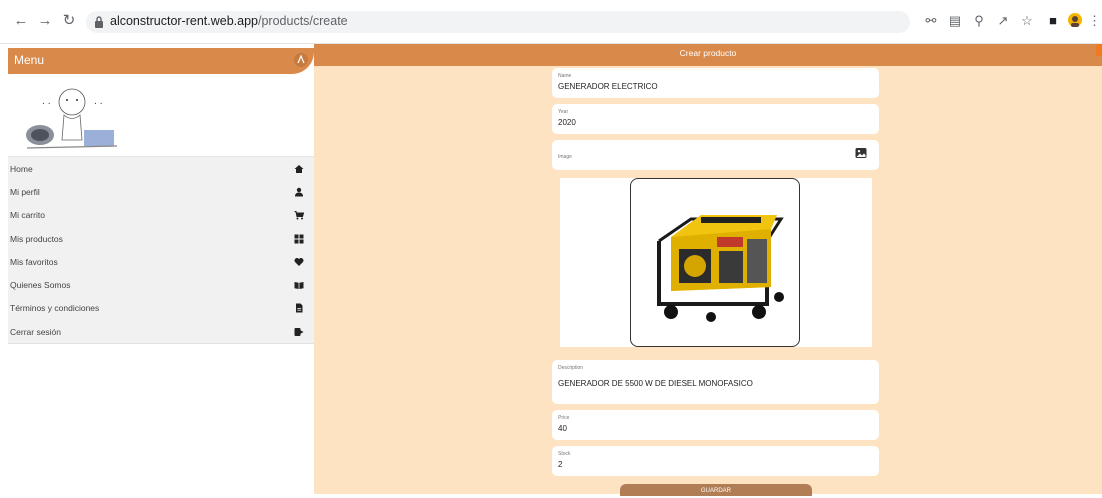  What do you see at coordinates (161, 284) in the screenshot?
I see `sidebar-item-quienes-somos: Quienes Somos` at bounding box center [161, 284].